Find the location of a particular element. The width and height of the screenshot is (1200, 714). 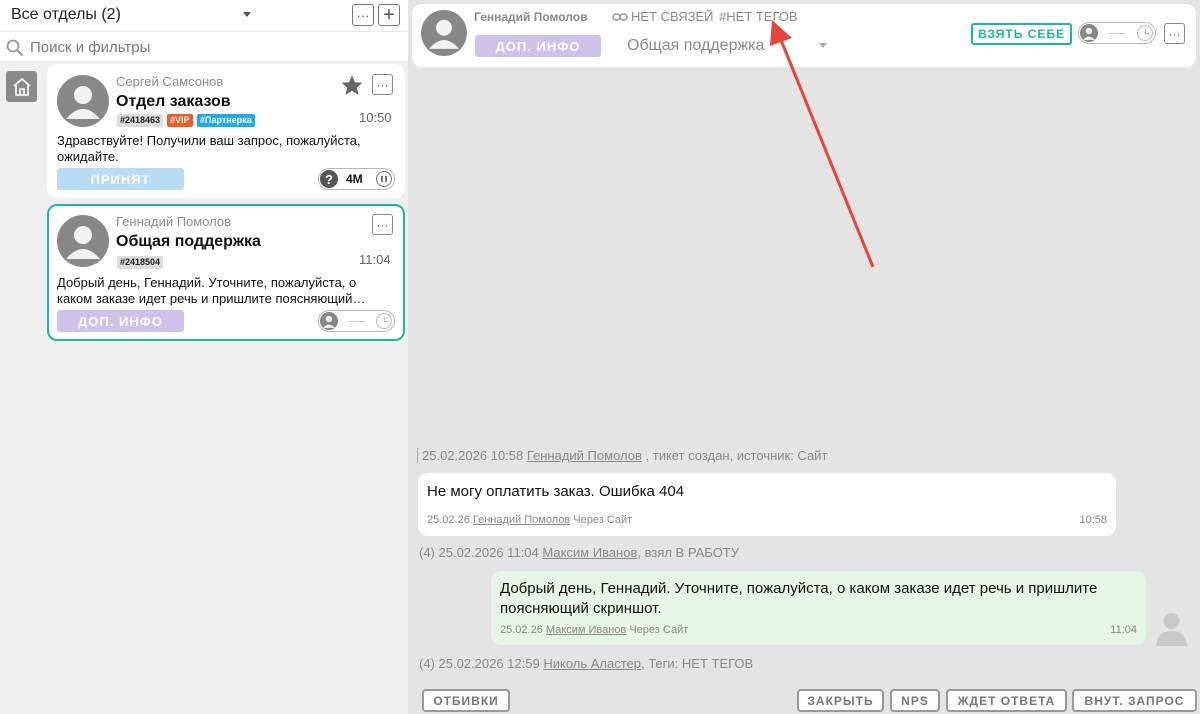

close-ticket-button: ЗАКРЫТЬ is located at coordinates (840, 700).